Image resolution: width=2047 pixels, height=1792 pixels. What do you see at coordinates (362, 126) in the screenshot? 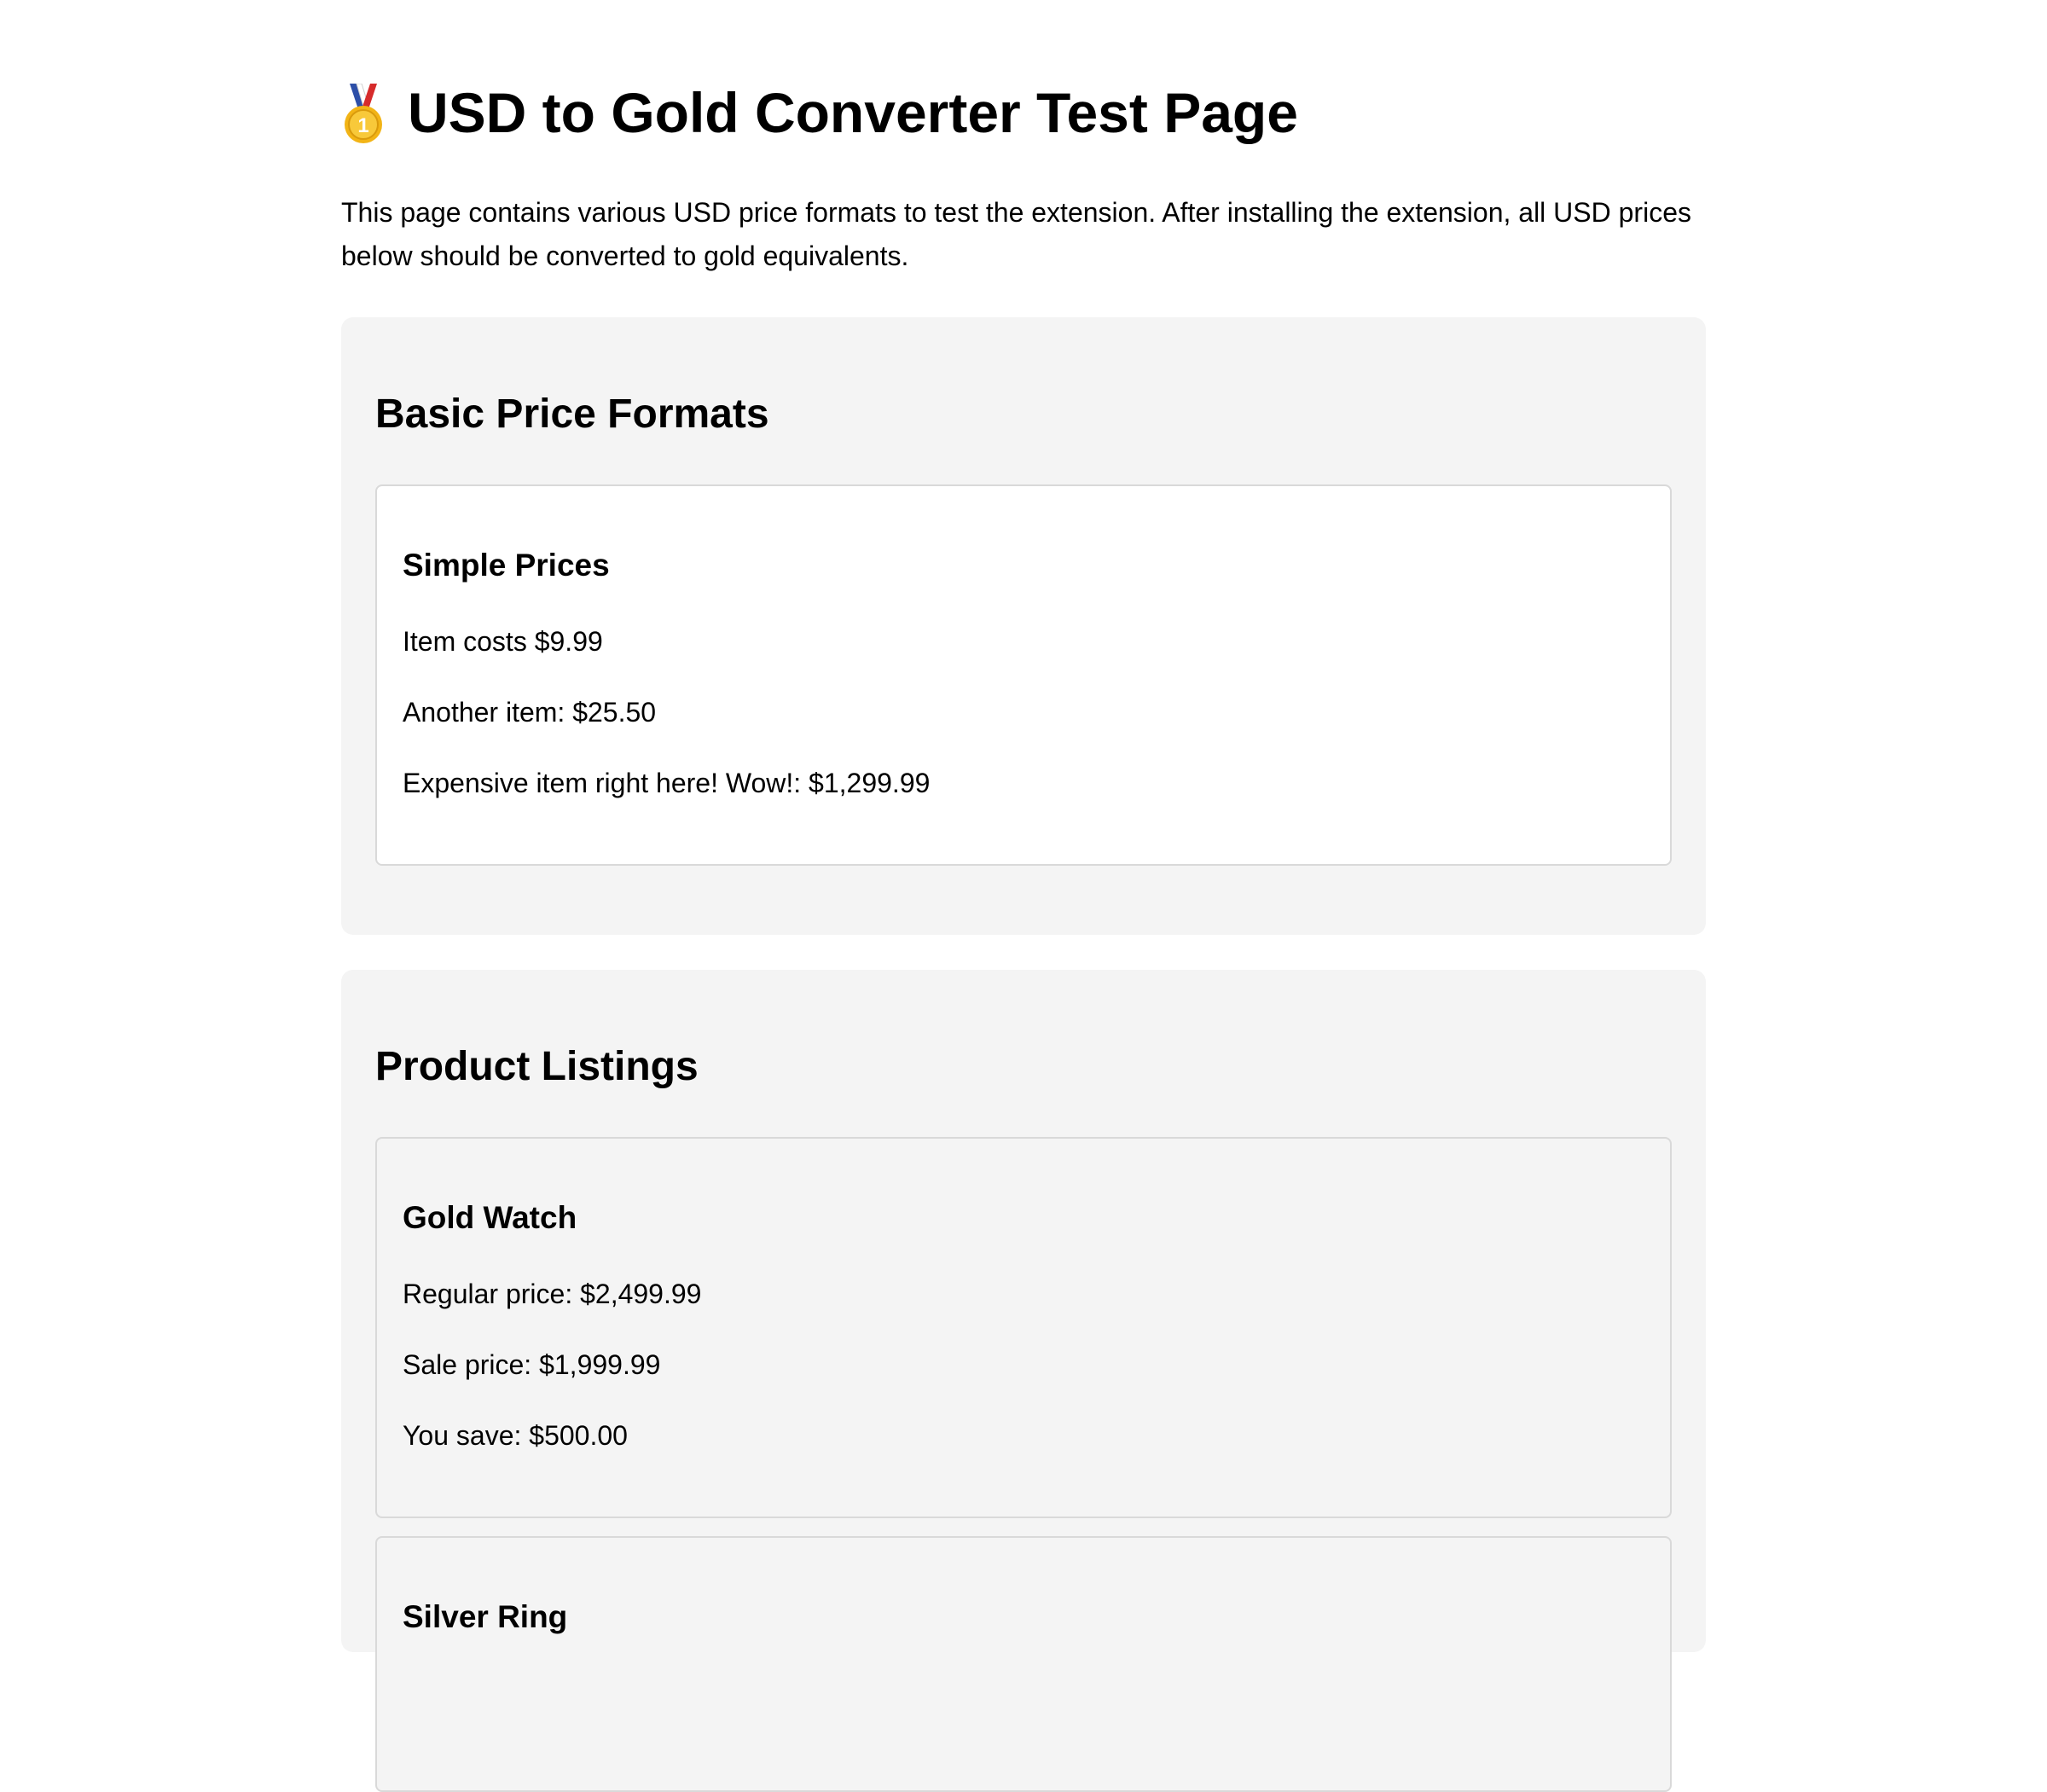
I see `svg-text: 1` at bounding box center [362, 126].